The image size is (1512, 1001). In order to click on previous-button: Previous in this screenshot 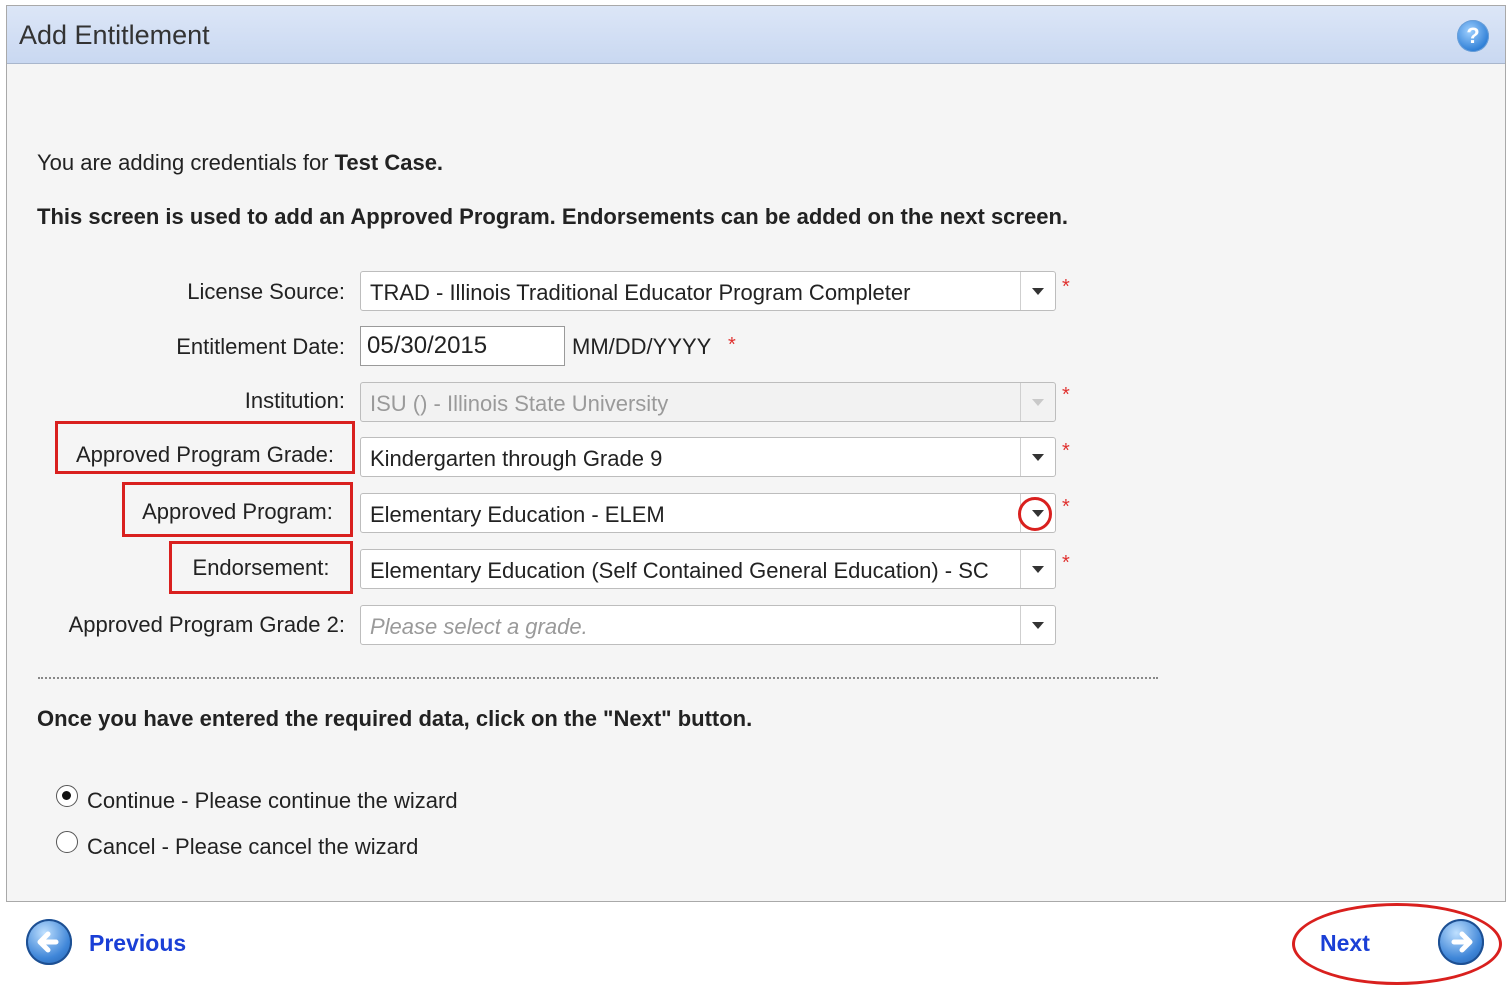, I will do `click(137, 943)`.